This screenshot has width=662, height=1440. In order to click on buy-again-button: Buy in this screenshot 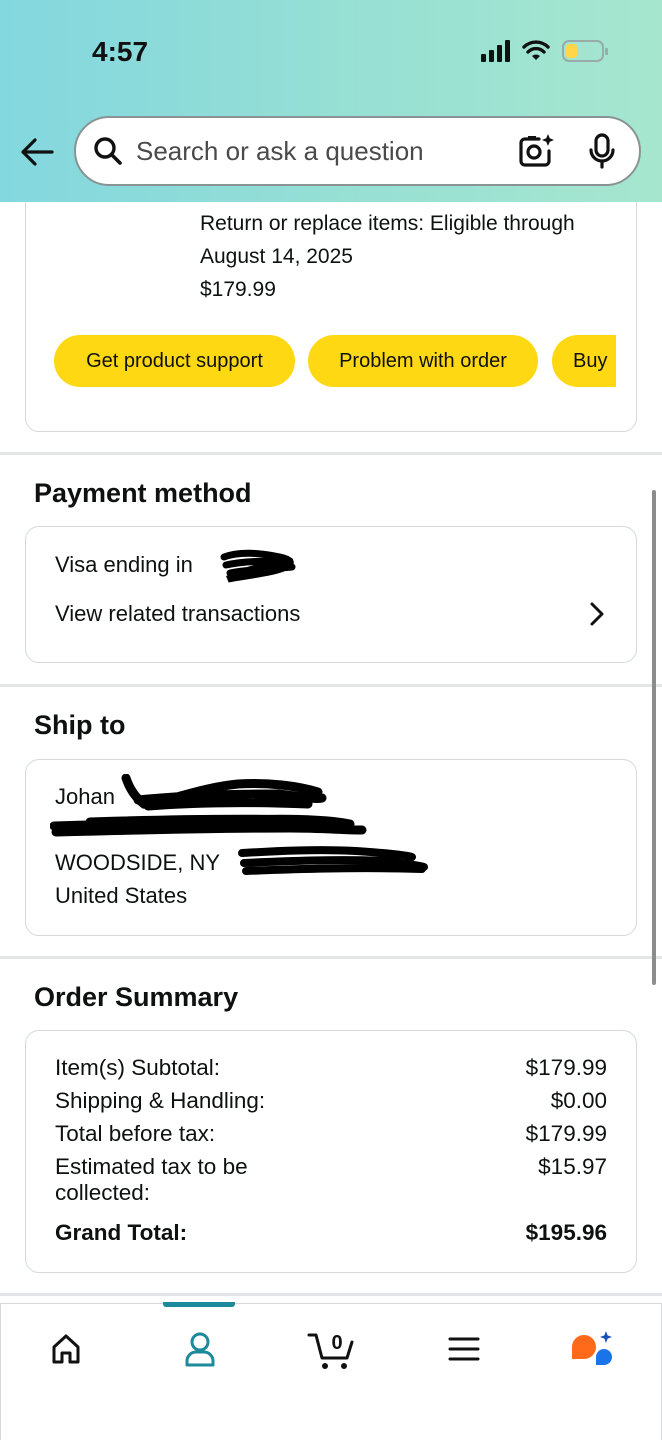, I will do `click(584, 361)`.